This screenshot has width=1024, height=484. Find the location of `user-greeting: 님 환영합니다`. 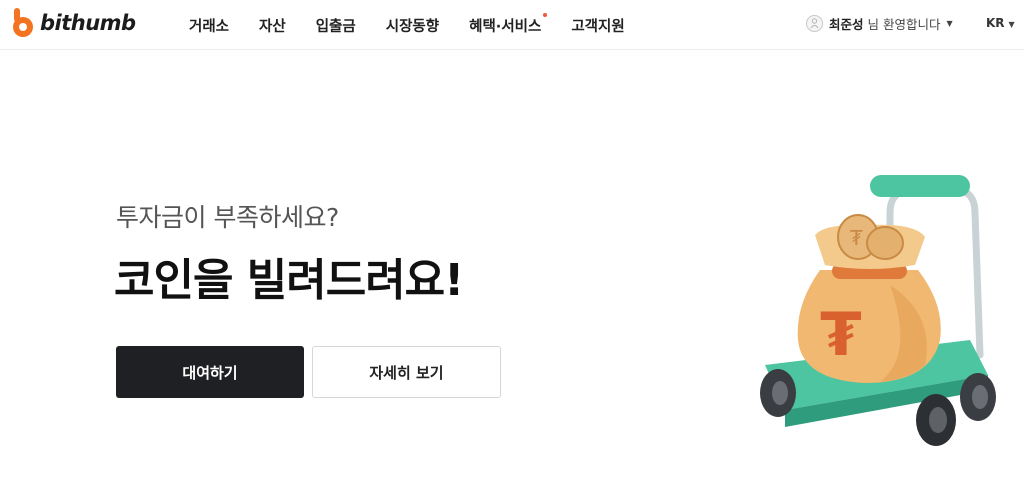

user-greeting: 님 환영합니다 is located at coordinates (904, 24).